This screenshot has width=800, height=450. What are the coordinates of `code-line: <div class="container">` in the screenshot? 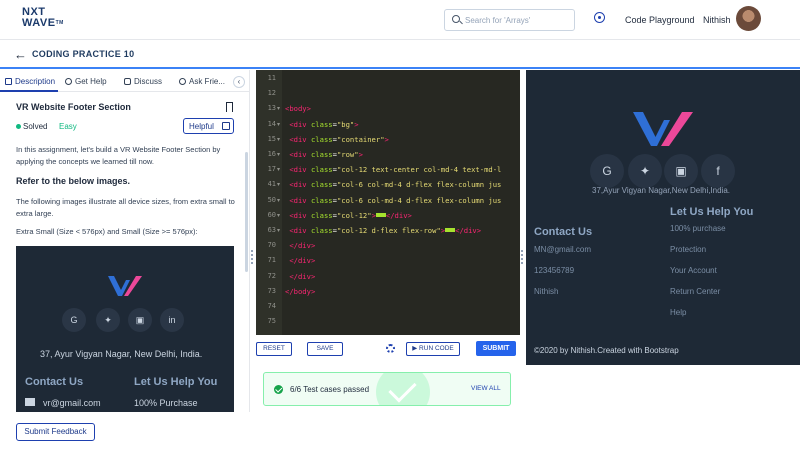 It's located at (337, 139).